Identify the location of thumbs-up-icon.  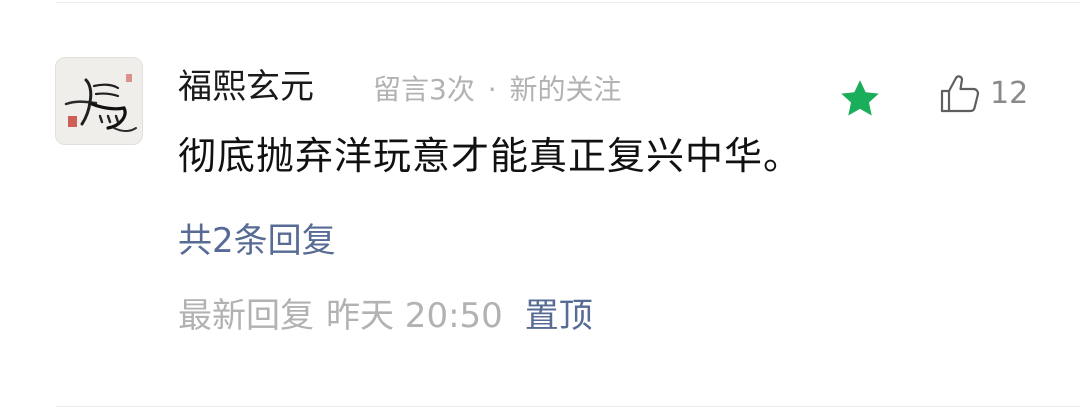
(960, 94).